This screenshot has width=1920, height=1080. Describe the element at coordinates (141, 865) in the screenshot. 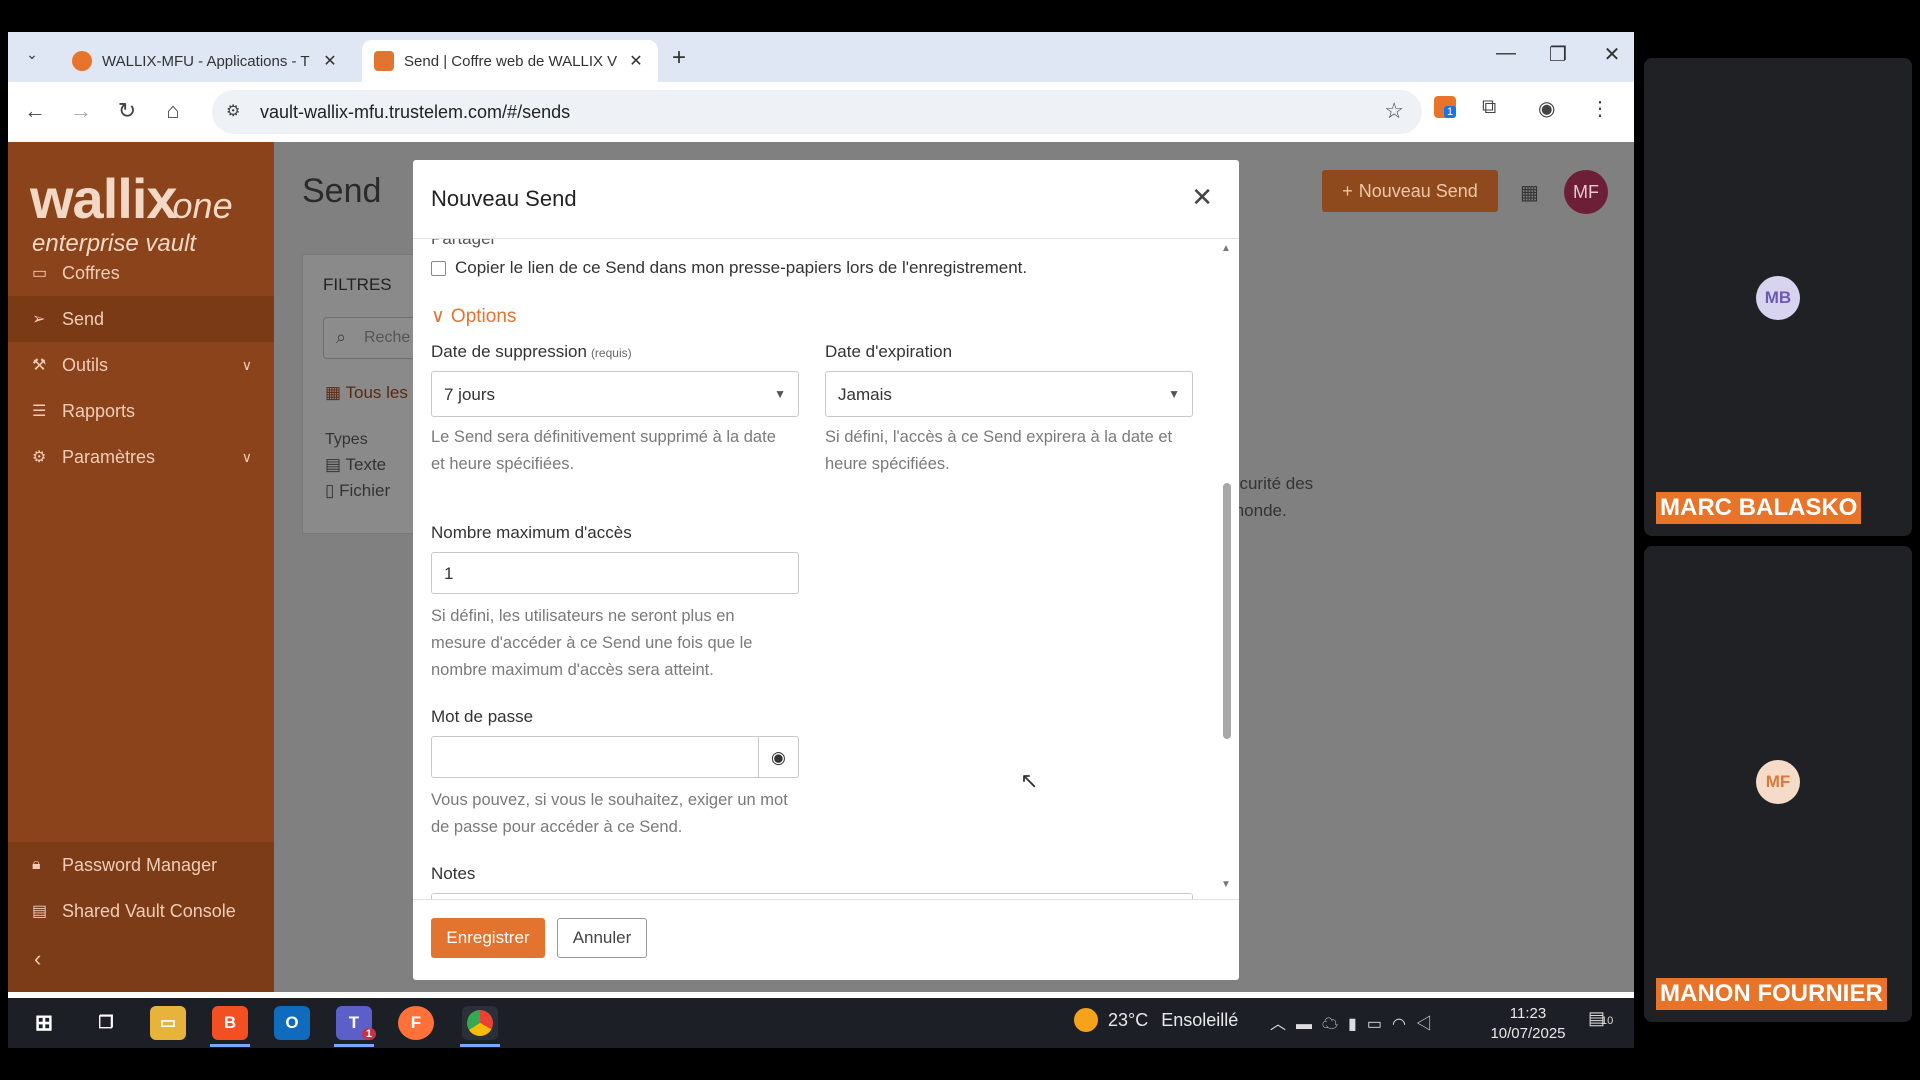

I see `sidebar-item-password-manager: 🔒︎ Password Manager` at that location.